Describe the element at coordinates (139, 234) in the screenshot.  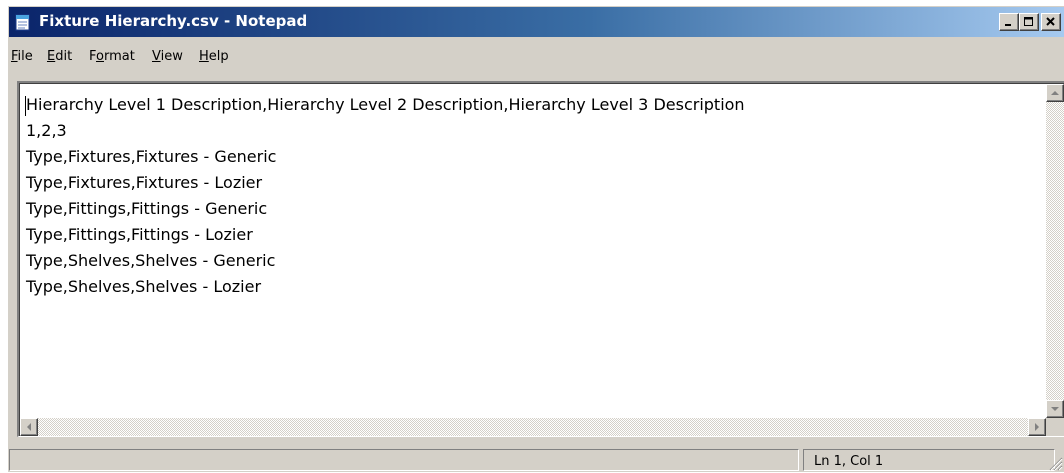
I see `text-line: Type,Fittings,Fittings - Lozier` at that location.